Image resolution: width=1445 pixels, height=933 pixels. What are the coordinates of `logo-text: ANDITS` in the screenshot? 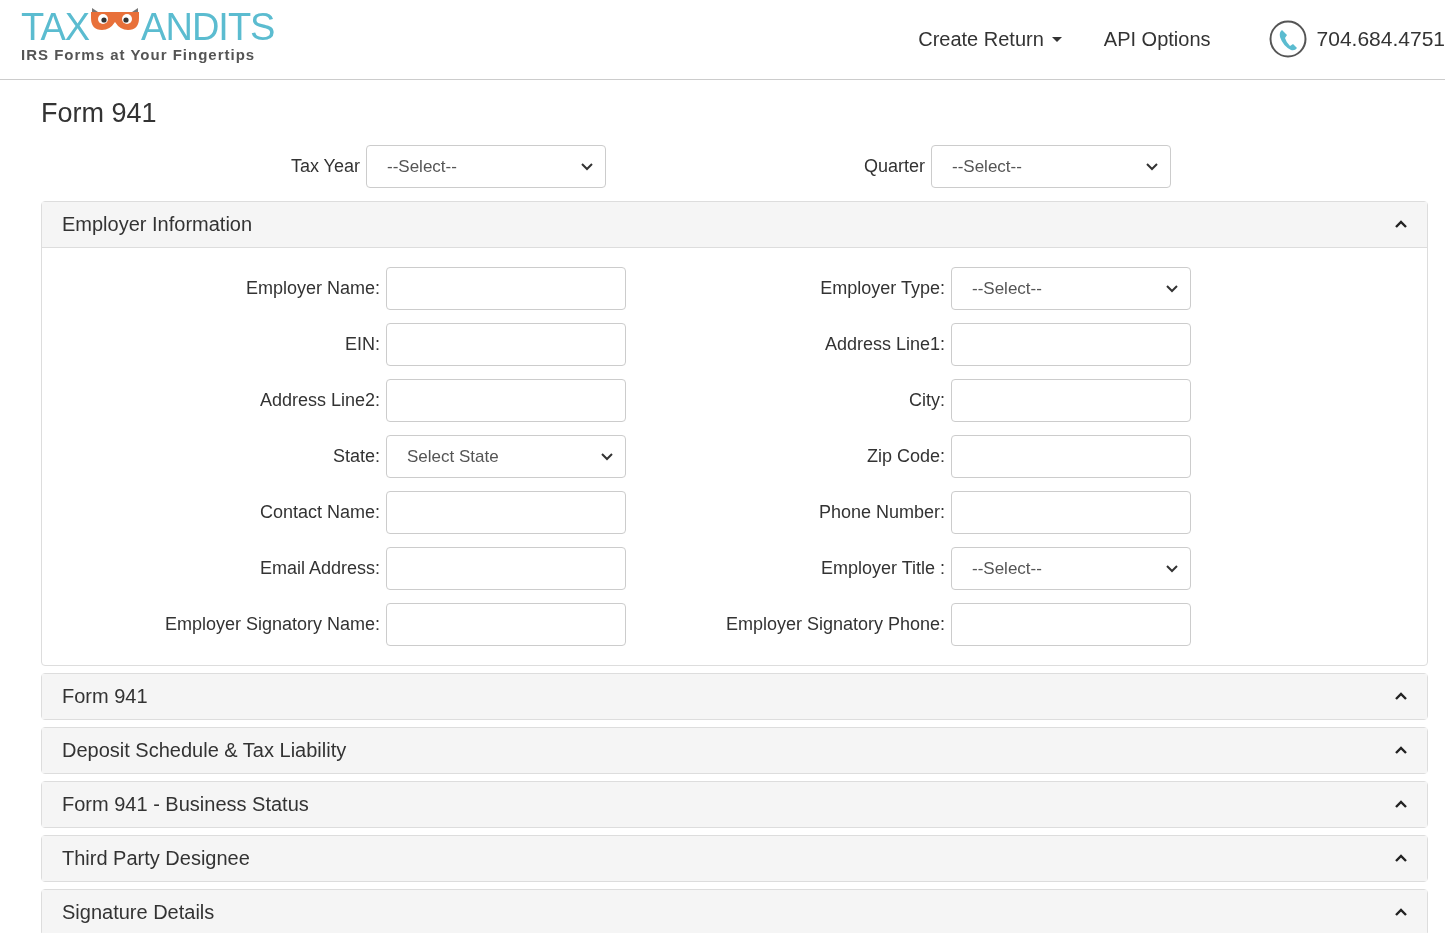 It's located at (208, 27).